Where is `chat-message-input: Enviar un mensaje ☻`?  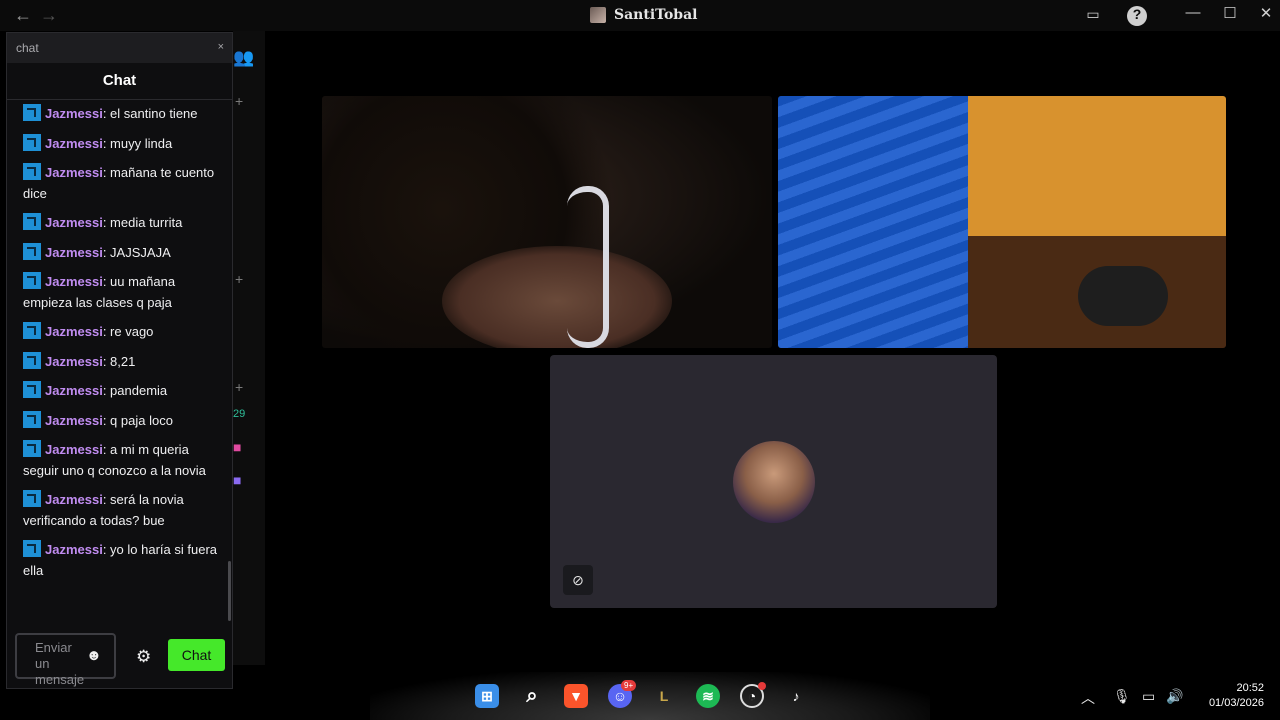
chat-message-input: Enviar un mensaje ☻ is located at coordinates (65, 660).